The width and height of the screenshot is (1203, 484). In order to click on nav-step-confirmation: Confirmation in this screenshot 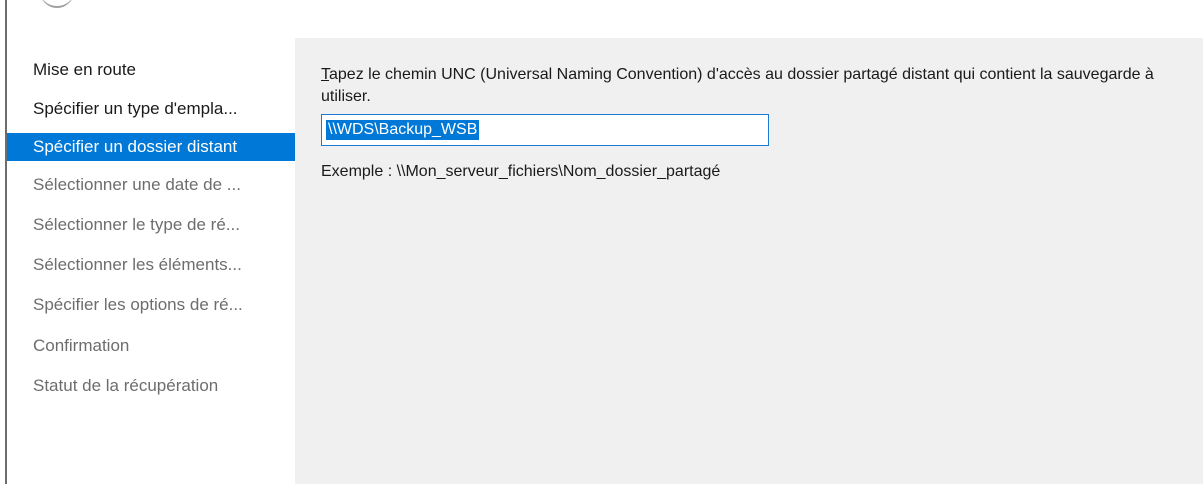, I will do `click(81, 345)`.